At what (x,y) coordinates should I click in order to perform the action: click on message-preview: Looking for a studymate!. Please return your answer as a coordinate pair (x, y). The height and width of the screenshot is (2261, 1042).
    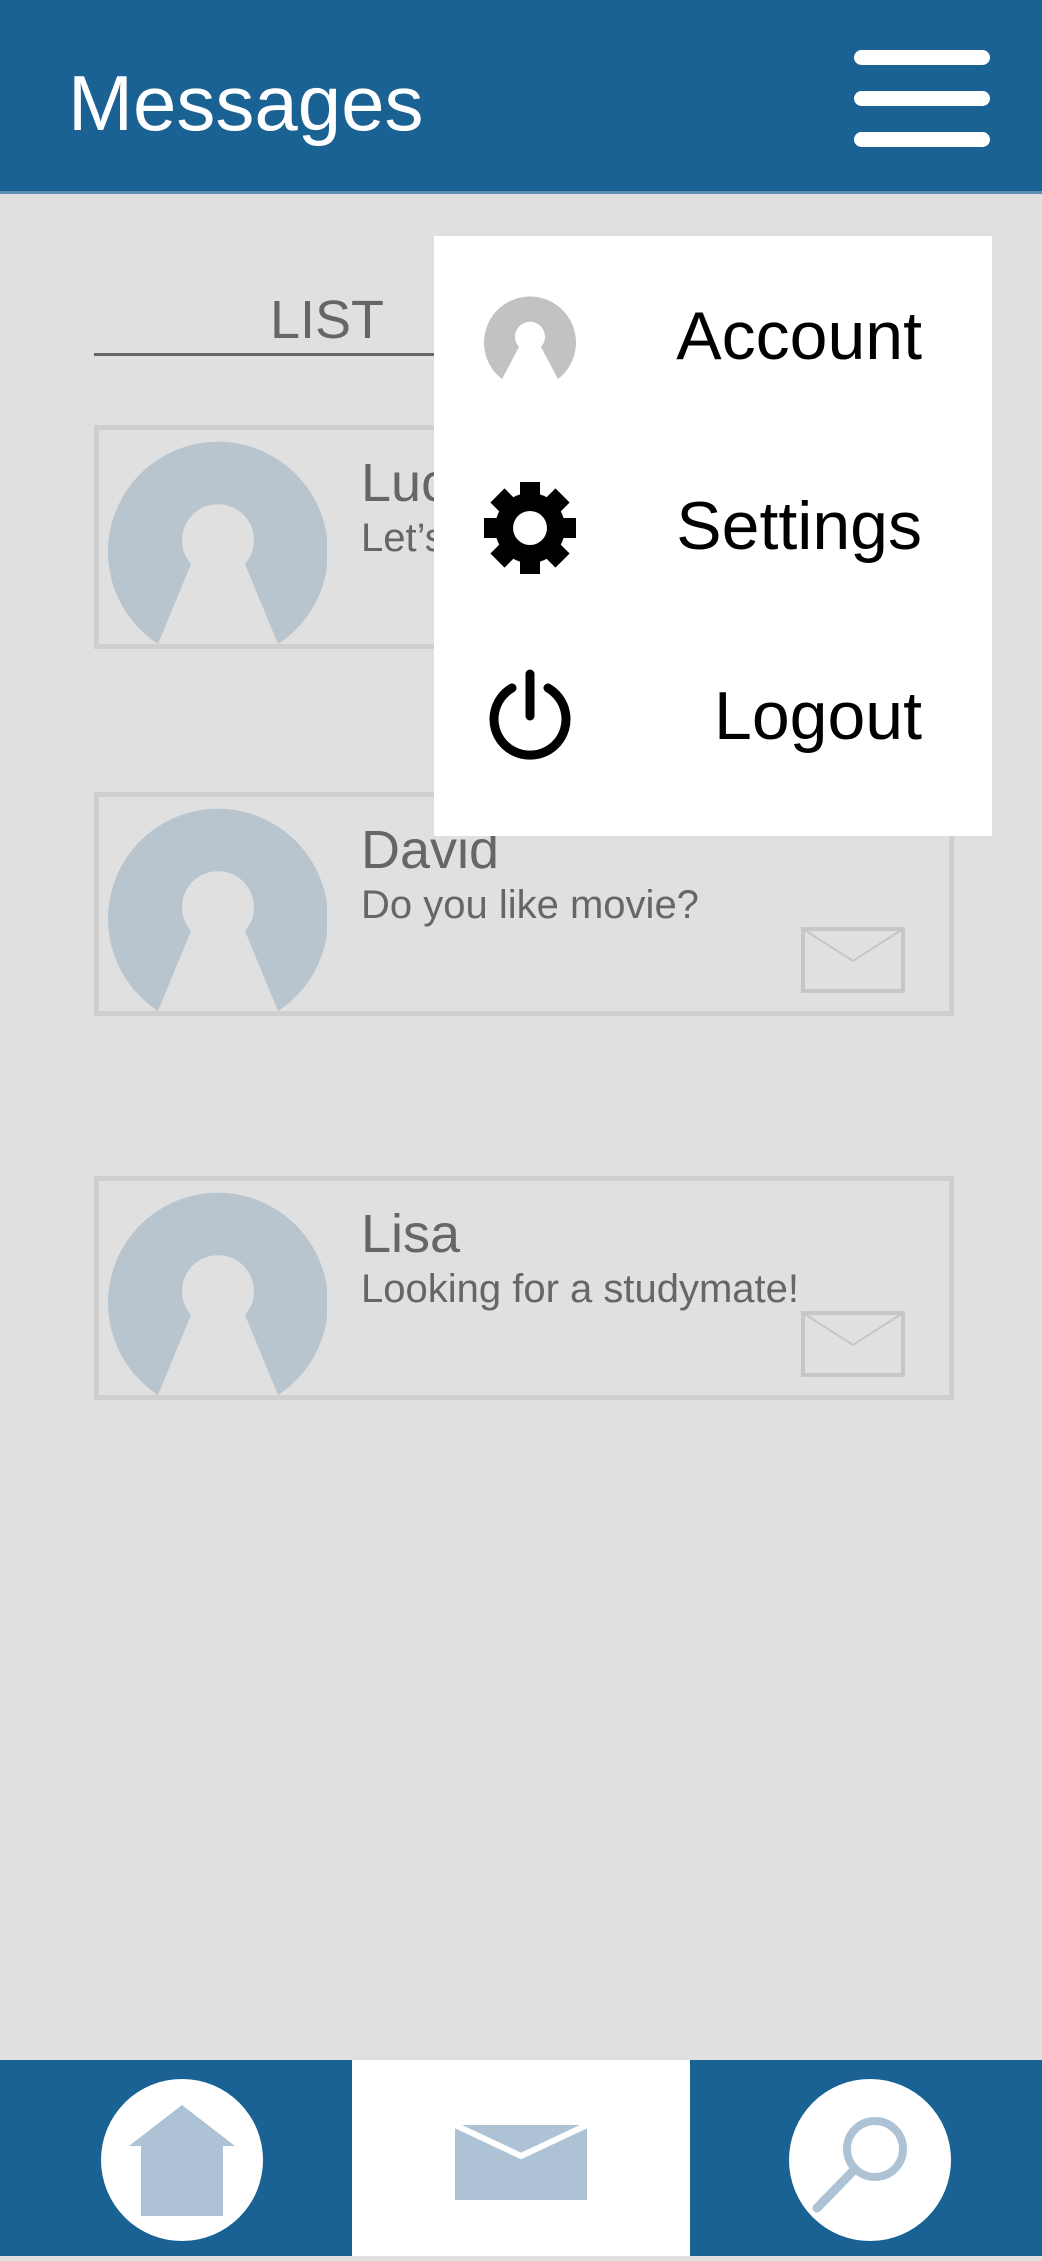
    Looking at the image, I should click on (580, 1289).